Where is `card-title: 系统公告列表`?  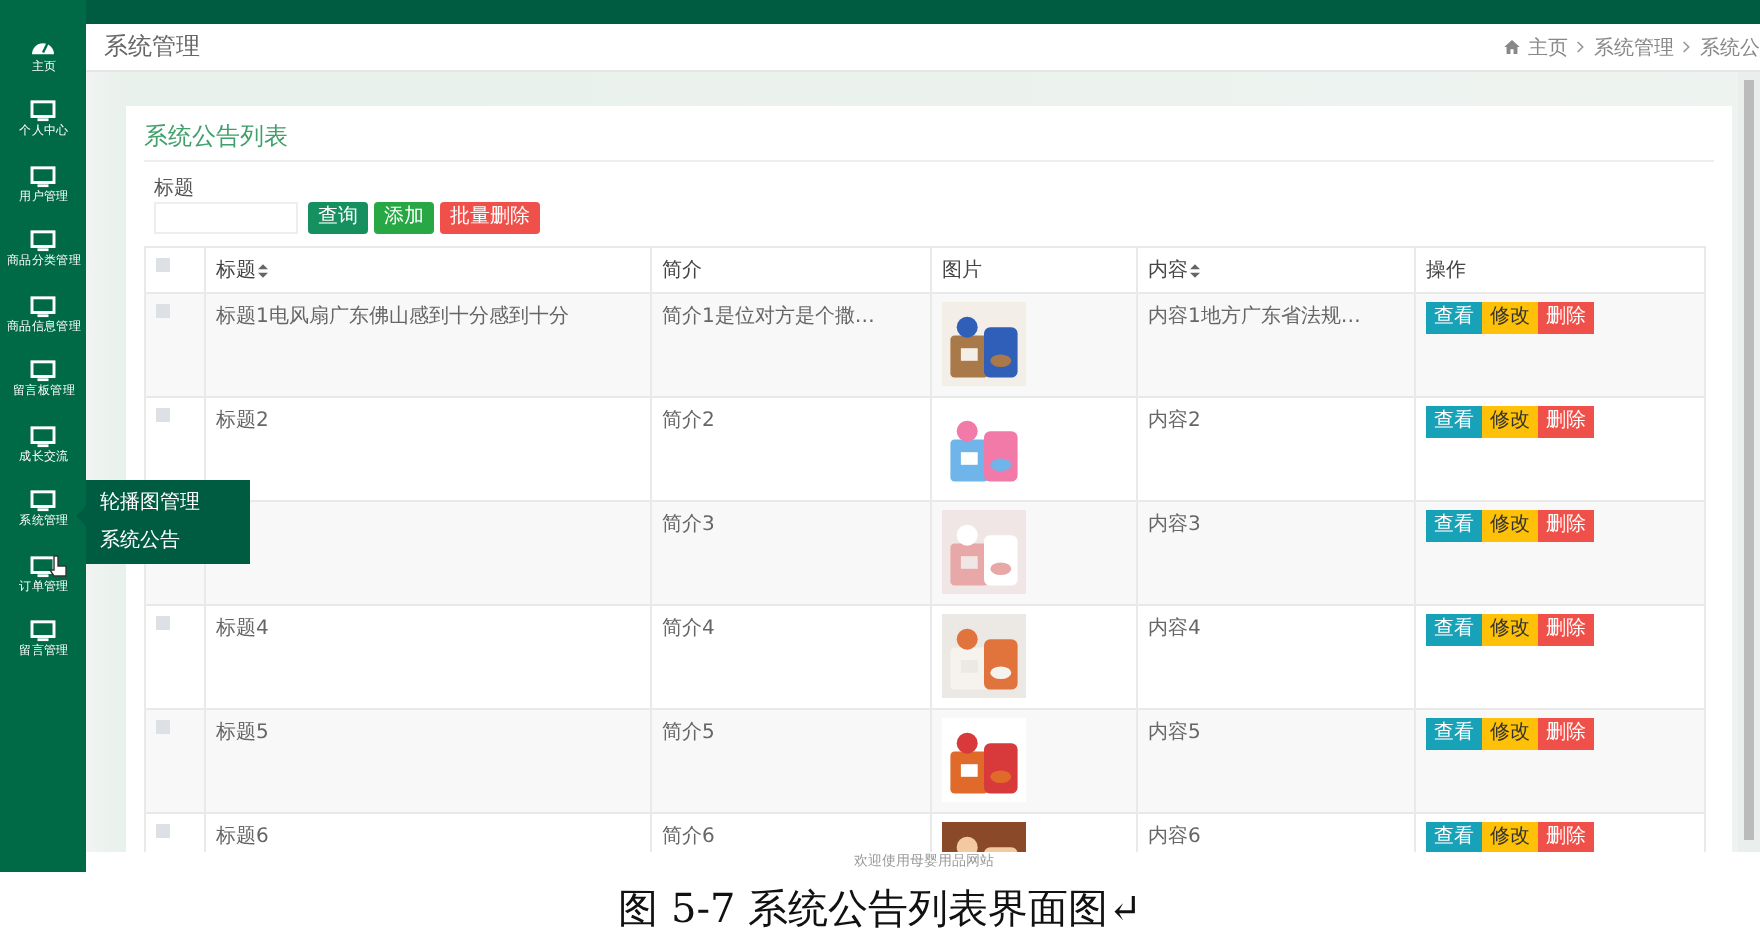
card-title: 系统公告列表 is located at coordinates (929, 141).